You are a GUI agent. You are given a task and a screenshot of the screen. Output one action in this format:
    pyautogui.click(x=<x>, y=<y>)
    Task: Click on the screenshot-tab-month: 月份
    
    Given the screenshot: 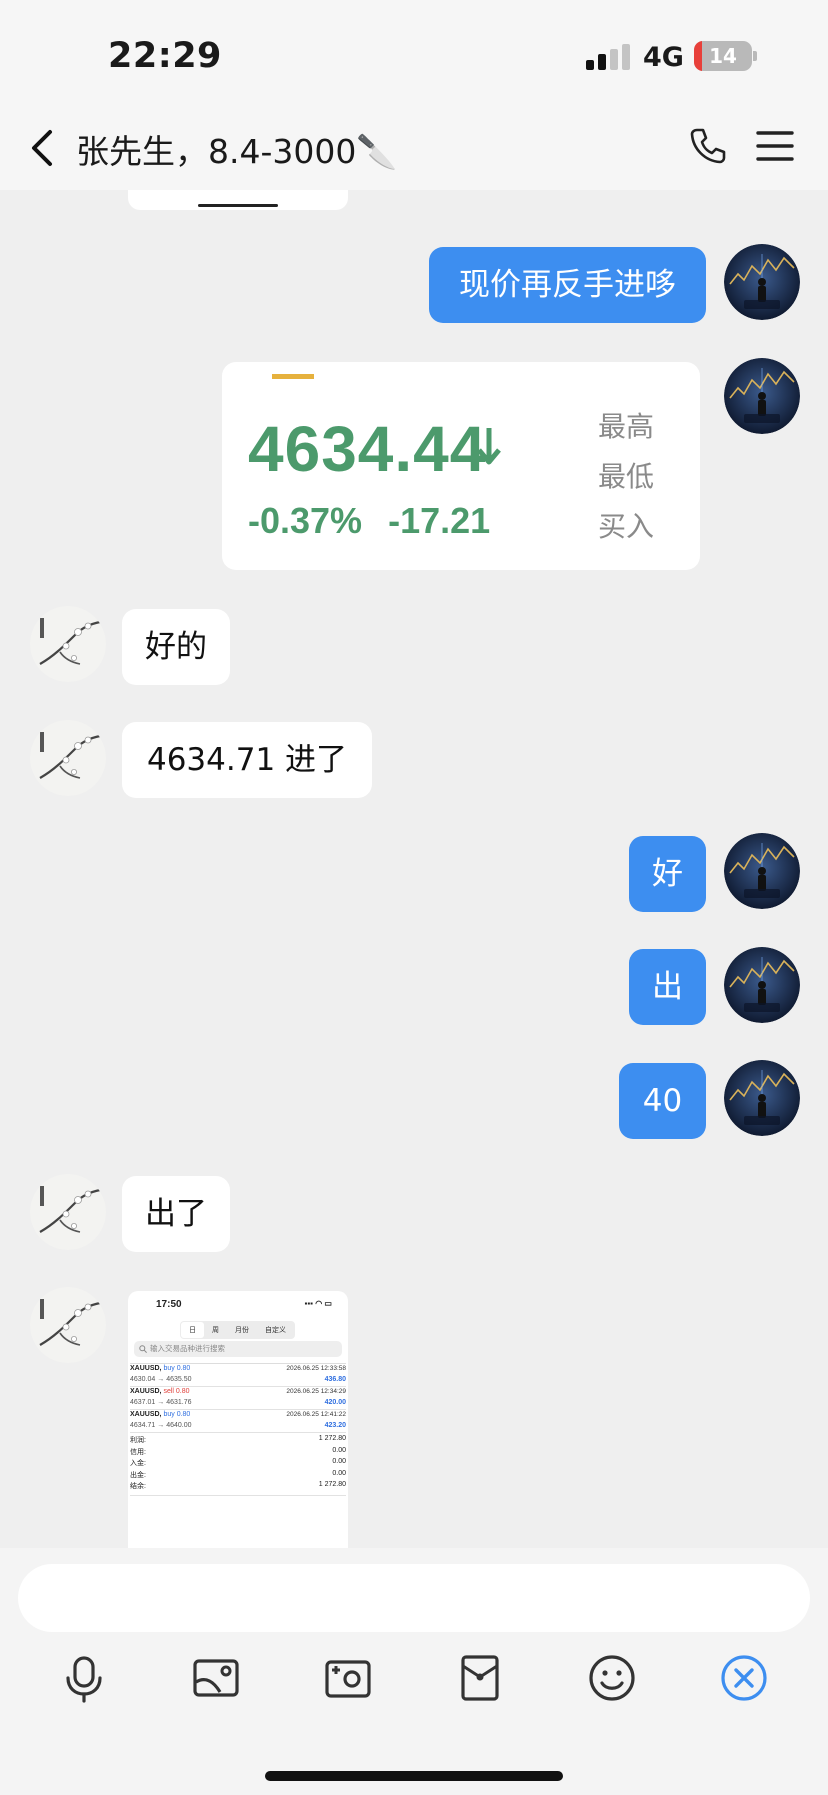 What is the action you would take?
    pyautogui.click(x=242, y=1330)
    